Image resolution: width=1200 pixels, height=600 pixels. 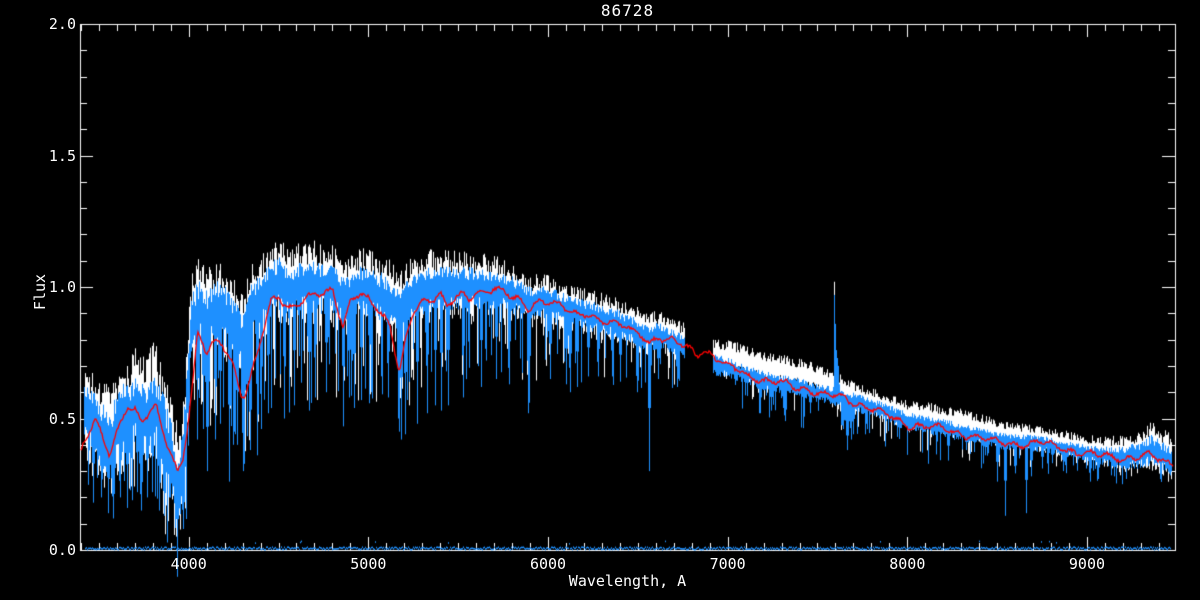 What do you see at coordinates (62, 418) in the screenshot?
I see `y-tick-label: 0.5` at bounding box center [62, 418].